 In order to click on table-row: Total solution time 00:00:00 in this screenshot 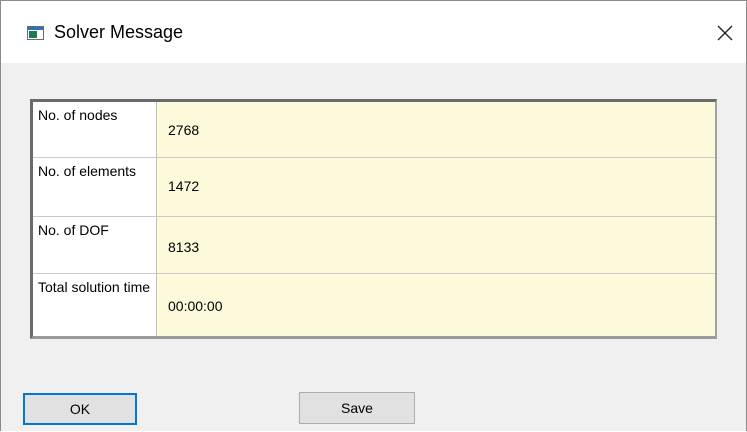, I will do `click(374, 305)`.